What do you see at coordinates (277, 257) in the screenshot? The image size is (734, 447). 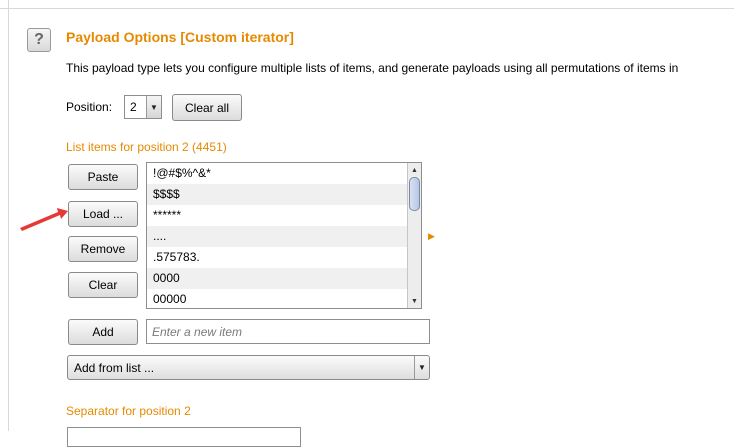 I see `list-item: .575783.` at bounding box center [277, 257].